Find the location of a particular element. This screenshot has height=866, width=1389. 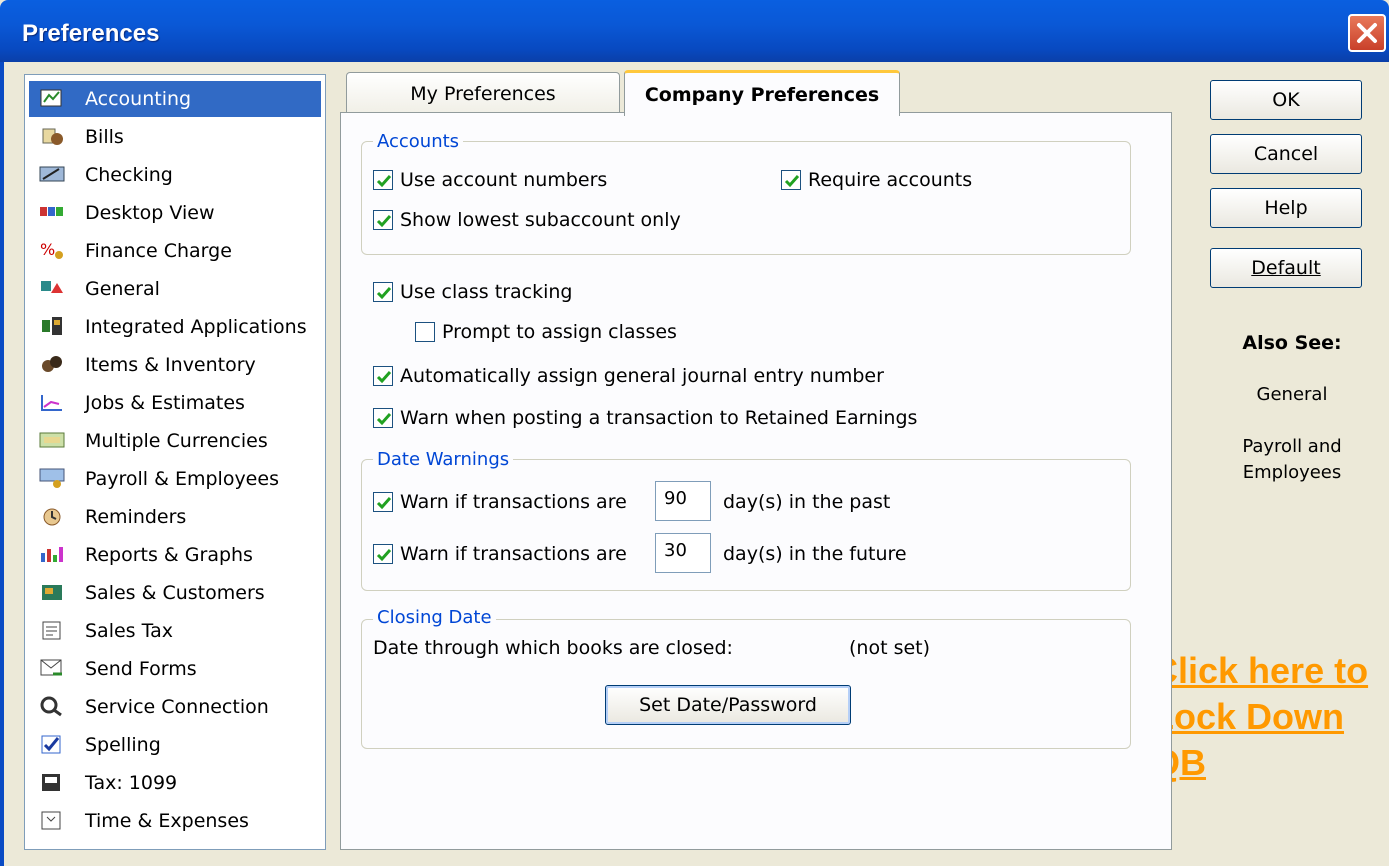

accounting-icon is located at coordinates (53, 99).